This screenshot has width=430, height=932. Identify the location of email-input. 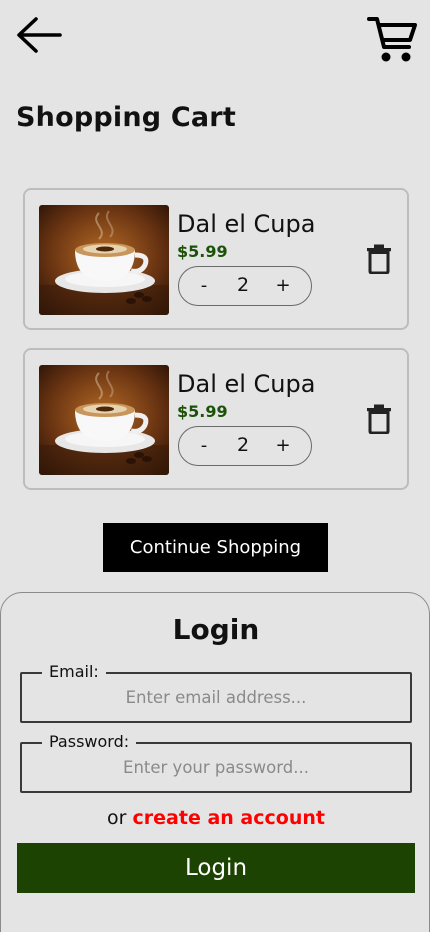
(216, 697).